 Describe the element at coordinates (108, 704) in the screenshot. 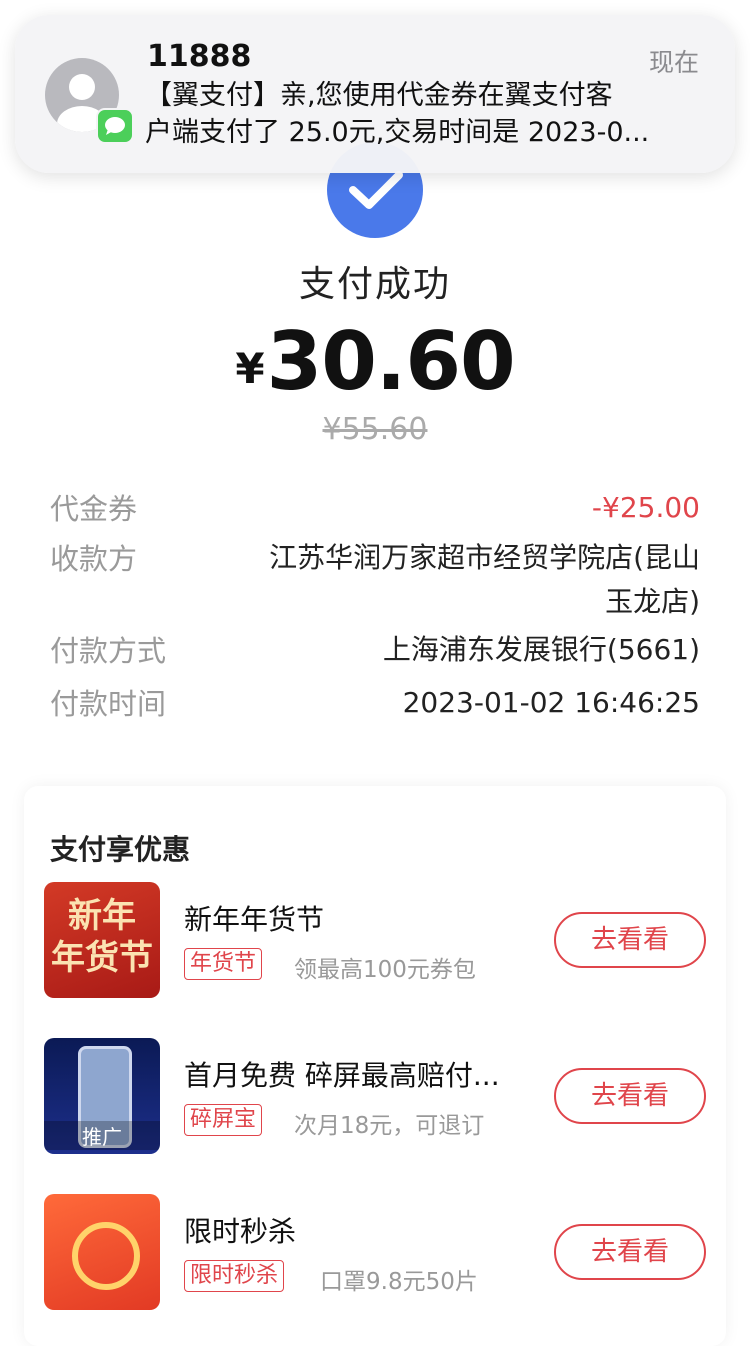

I see `payment-time-label: 付款时间` at that location.